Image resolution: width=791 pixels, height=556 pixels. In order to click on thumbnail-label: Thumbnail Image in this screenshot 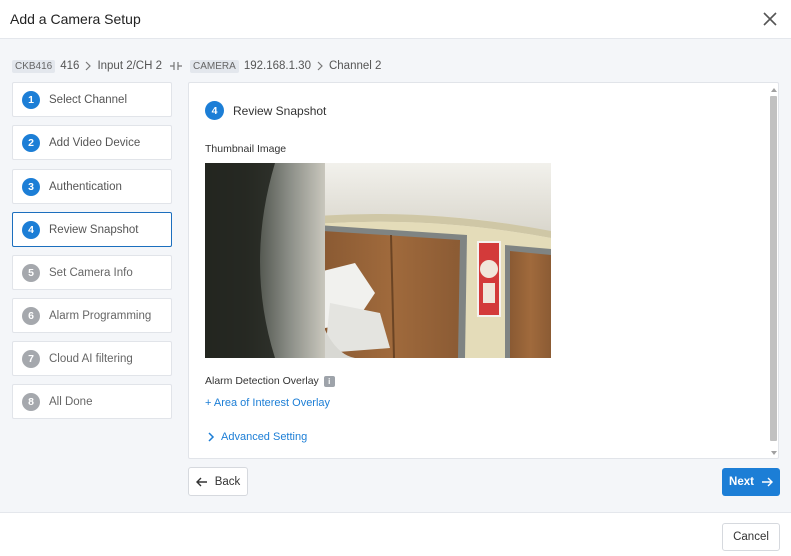, I will do `click(246, 149)`.